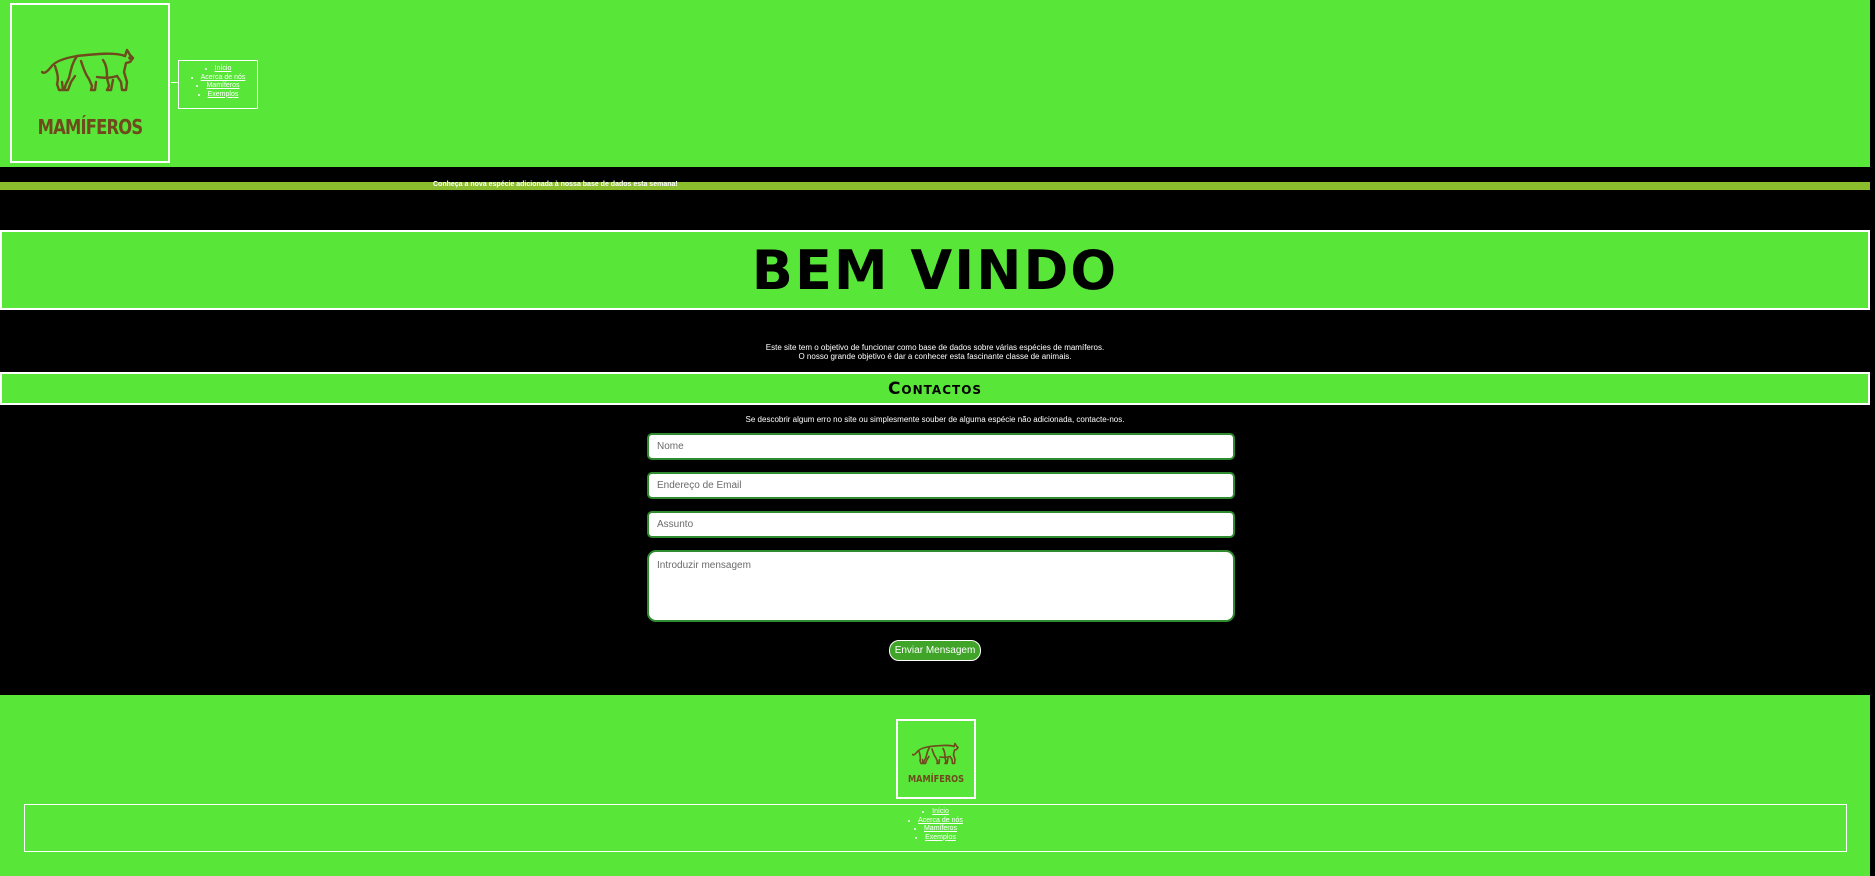 The width and height of the screenshot is (1875, 876). I want to click on subject-input, so click(941, 524).